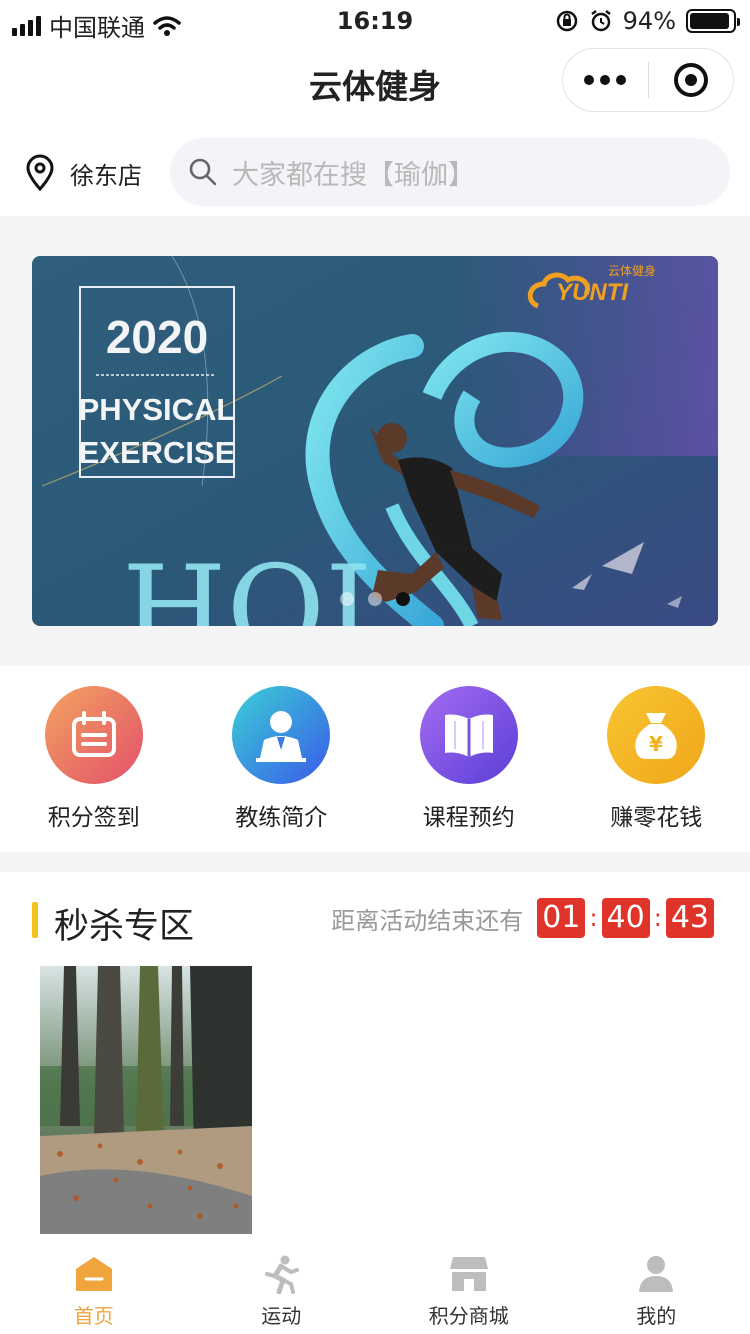 The height and width of the screenshot is (1334, 750). What do you see at coordinates (106, 175) in the screenshot?
I see `store-name: 徐东店` at bounding box center [106, 175].